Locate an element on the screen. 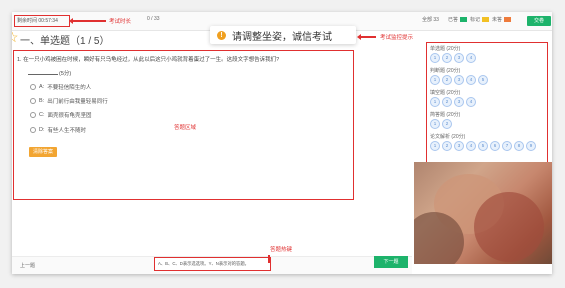 The height and width of the screenshot is (288, 565). integrity-notice-text: 请调整坐姿，诚信考试 is located at coordinates (282, 37).